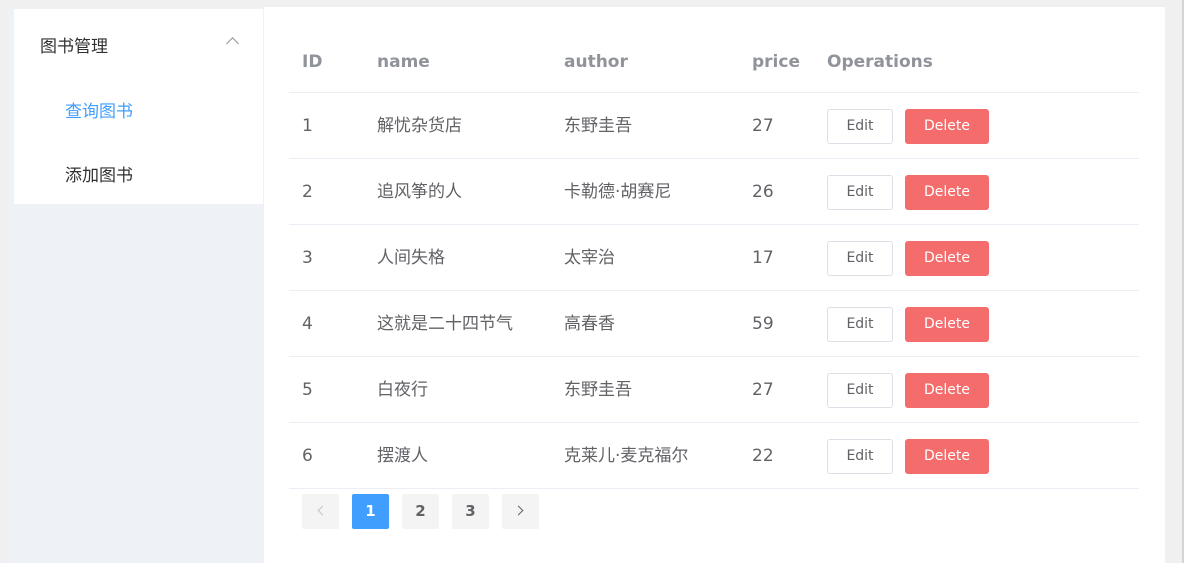 The image size is (1184, 563). Describe the element at coordinates (370, 511) in the screenshot. I see `page-button-1: 1` at that location.